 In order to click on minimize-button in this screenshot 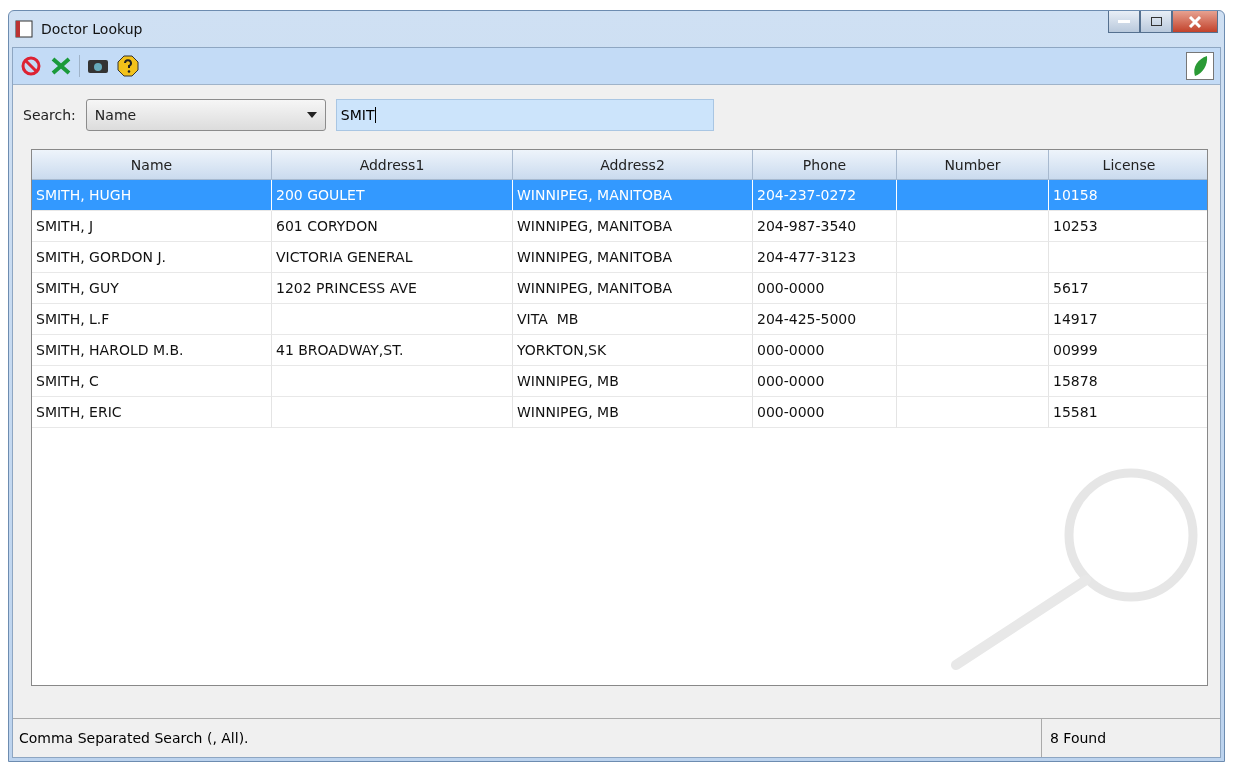, I will do `click(1124, 22)`.